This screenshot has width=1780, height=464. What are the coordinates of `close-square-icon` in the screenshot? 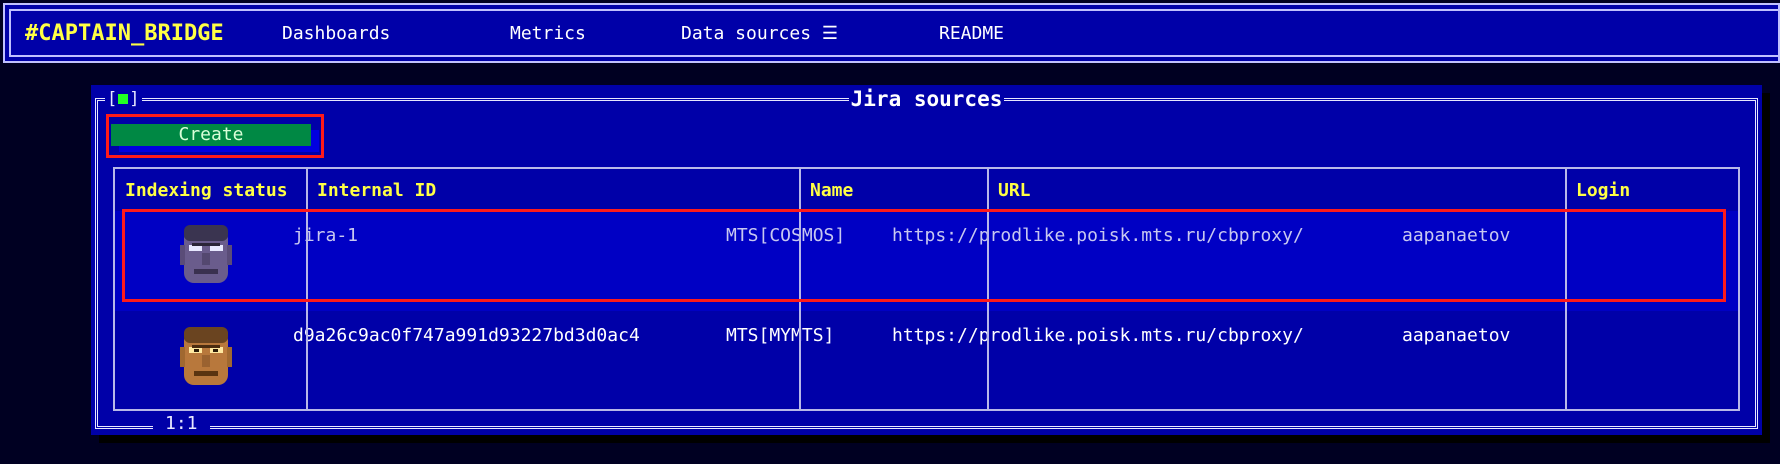 It's located at (123, 99).